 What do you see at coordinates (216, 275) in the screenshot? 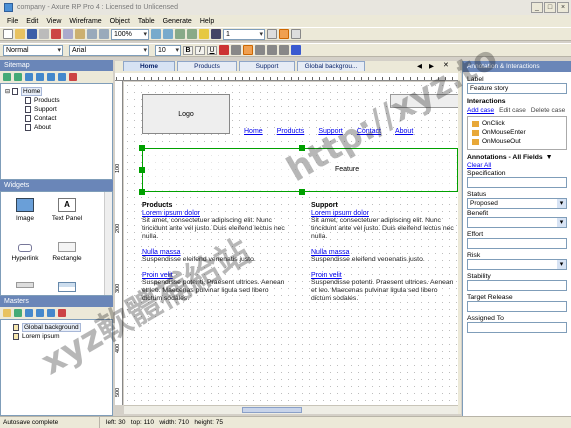
I see `article-link: Proin velit` at bounding box center [216, 275].